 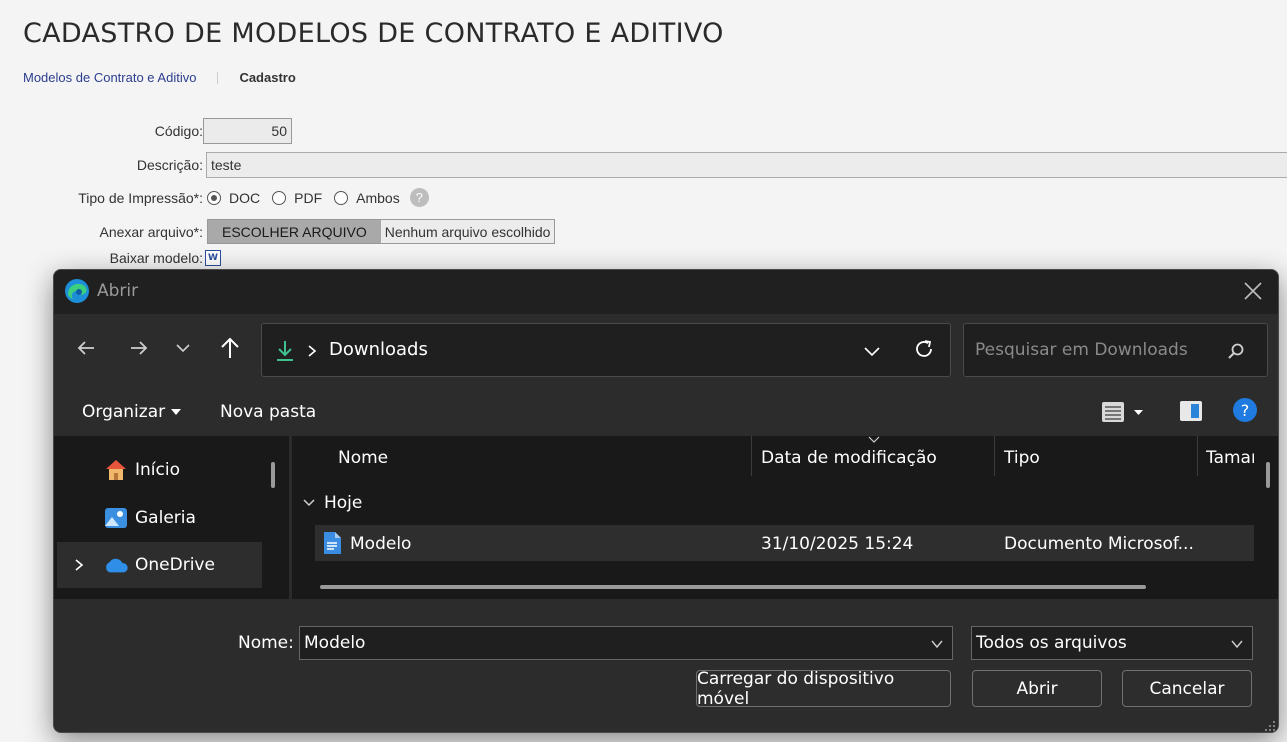 I want to click on back-button, so click(x=86, y=348).